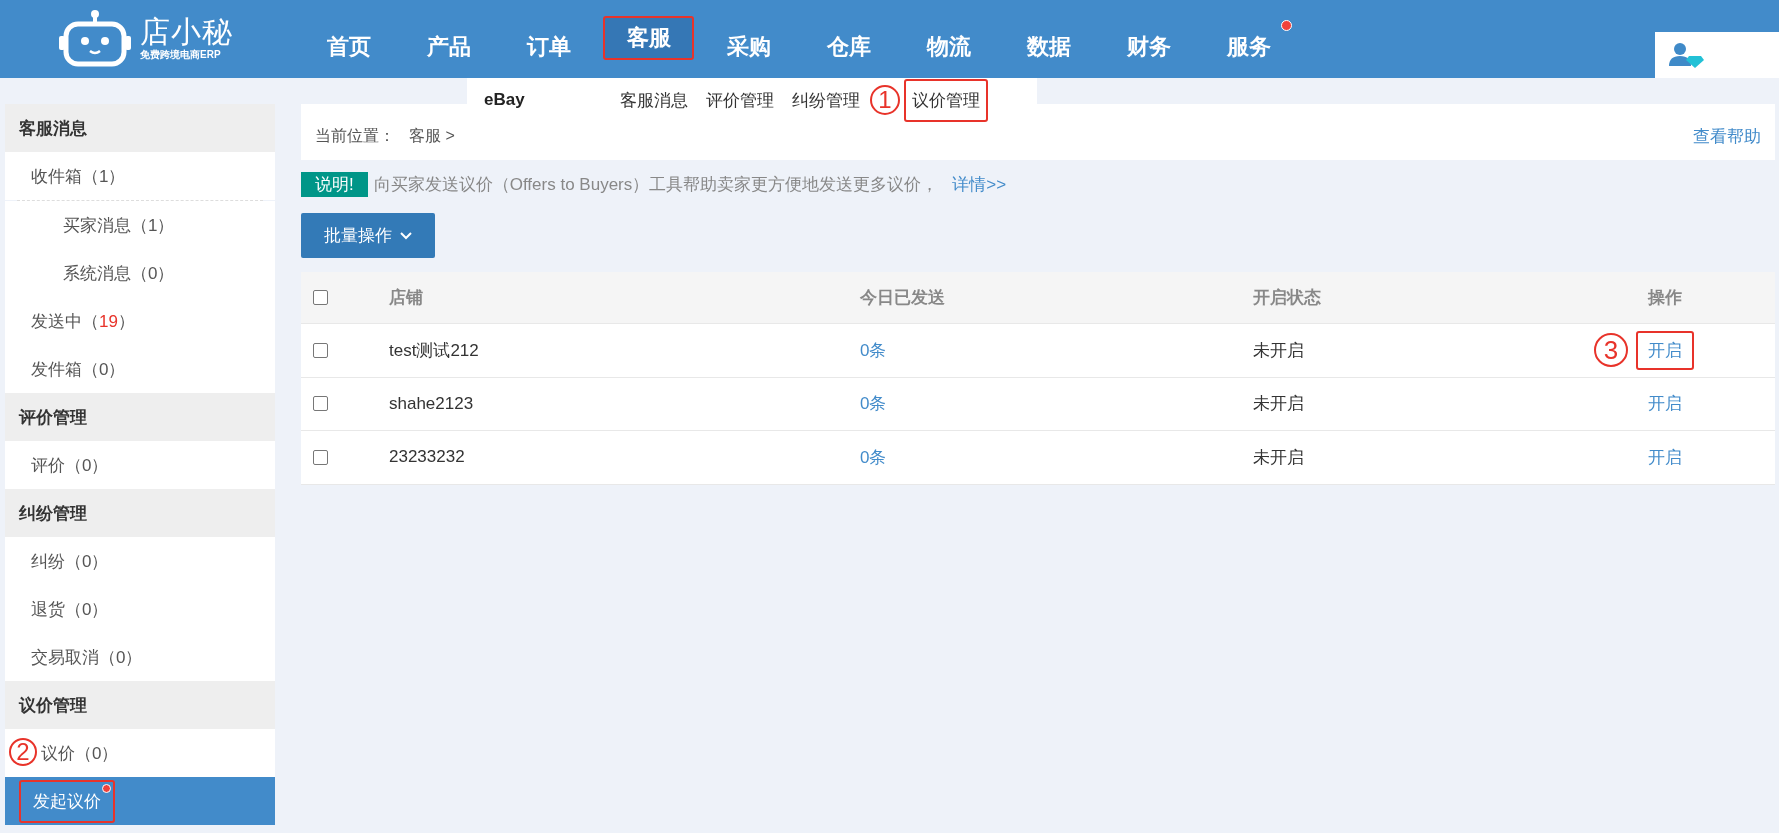 The height and width of the screenshot is (833, 1779). I want to click on sidebar-label: 议价, so click(58, 753).